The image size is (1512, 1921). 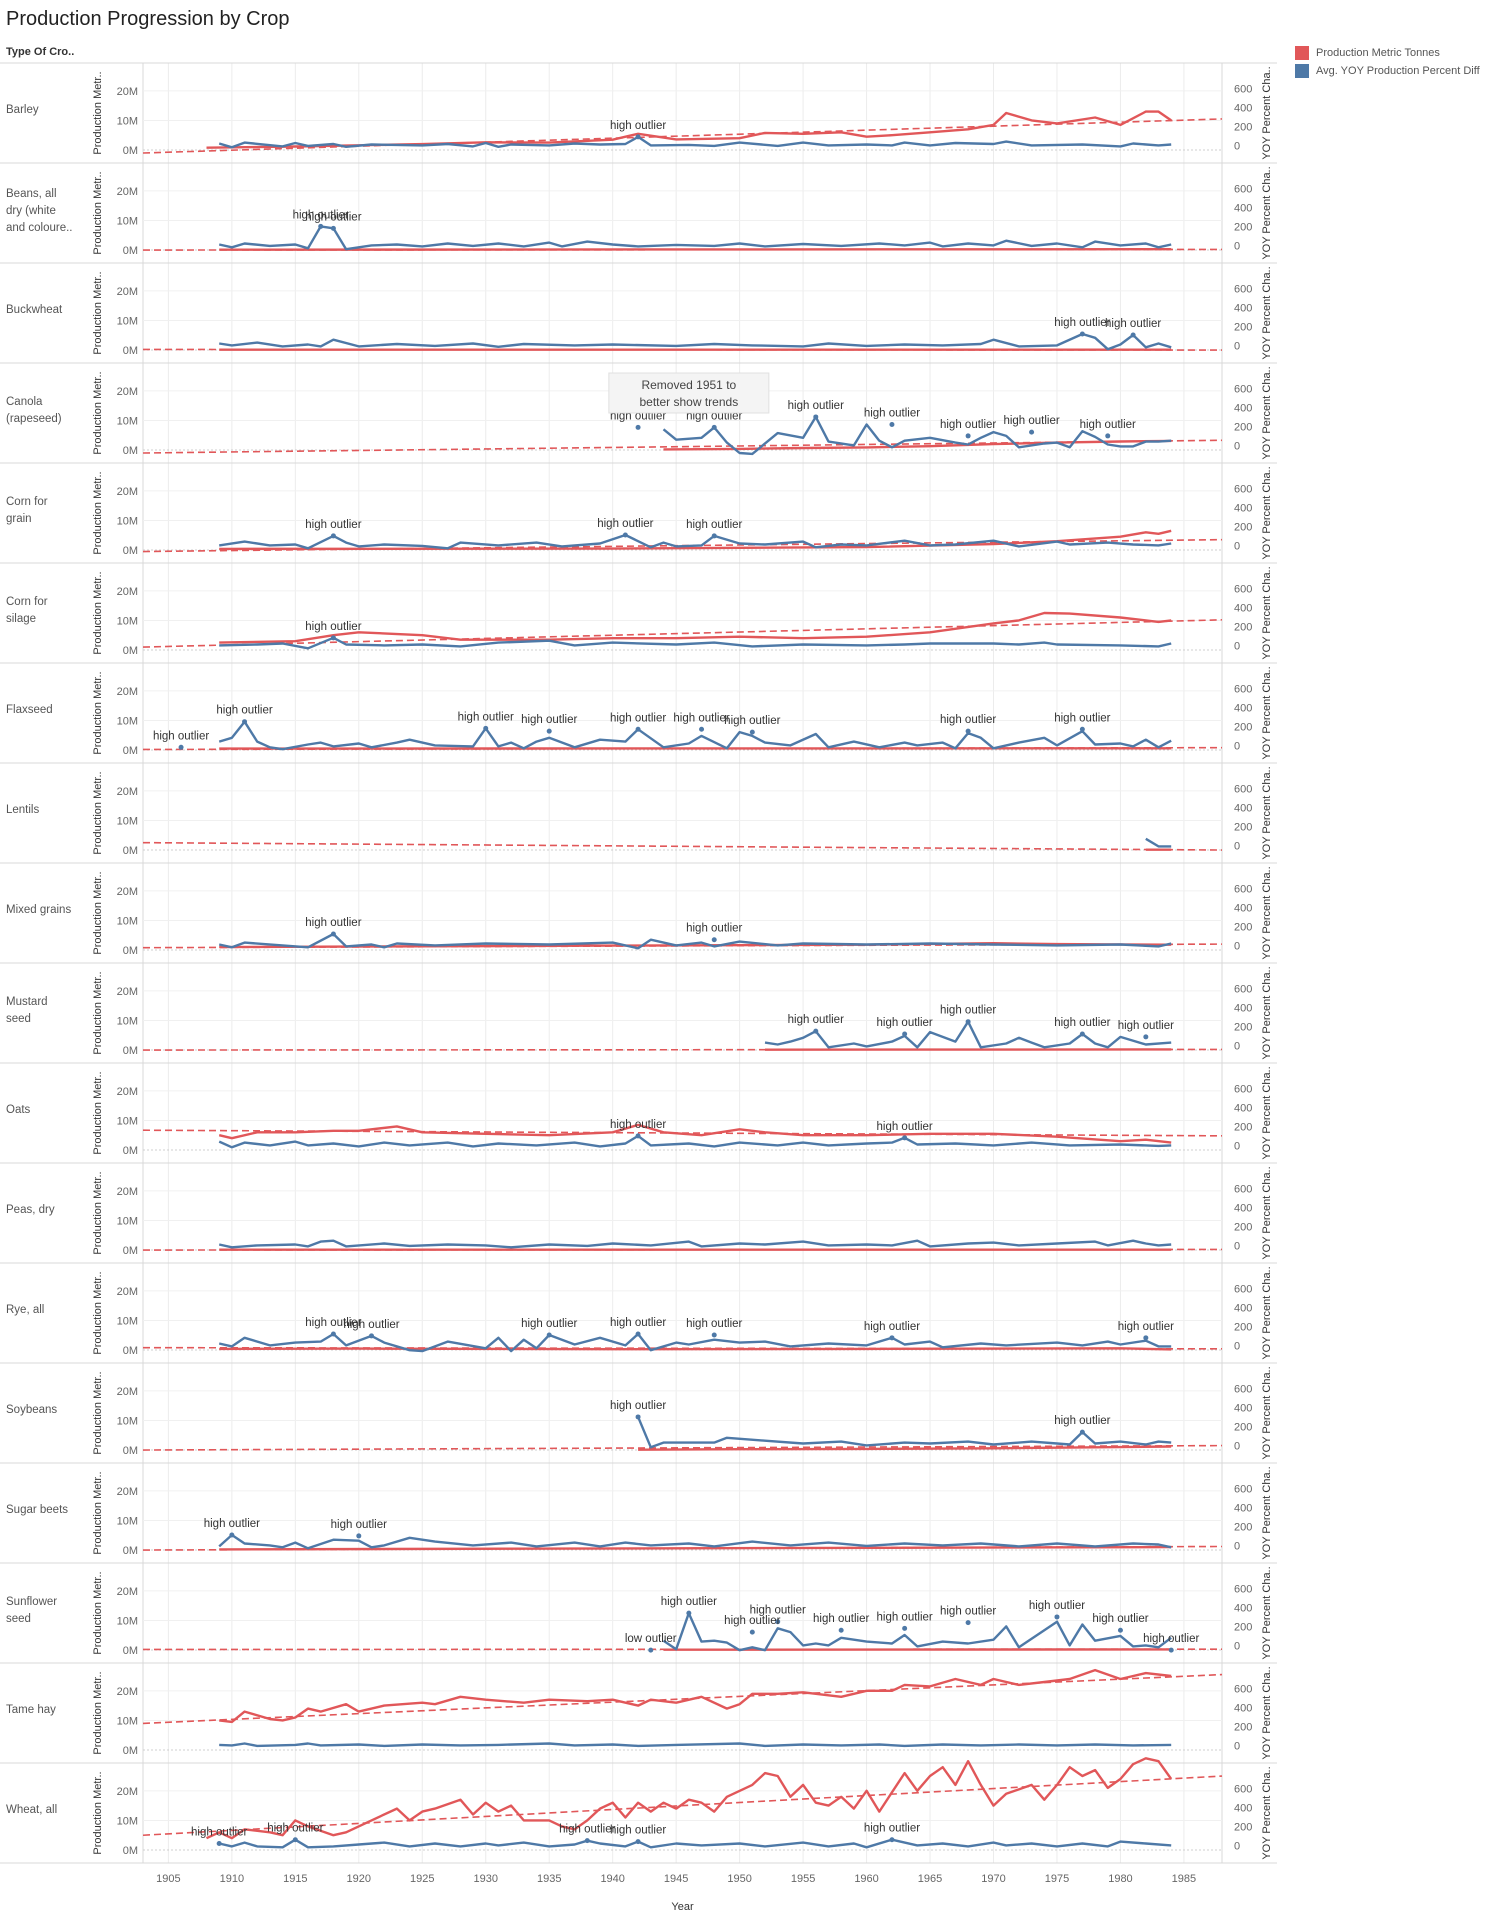 What do you see at coordinates (676, 1879) in the screenshot?
I see `x-tick-label: 1945` at bounding box center [676, 1879].